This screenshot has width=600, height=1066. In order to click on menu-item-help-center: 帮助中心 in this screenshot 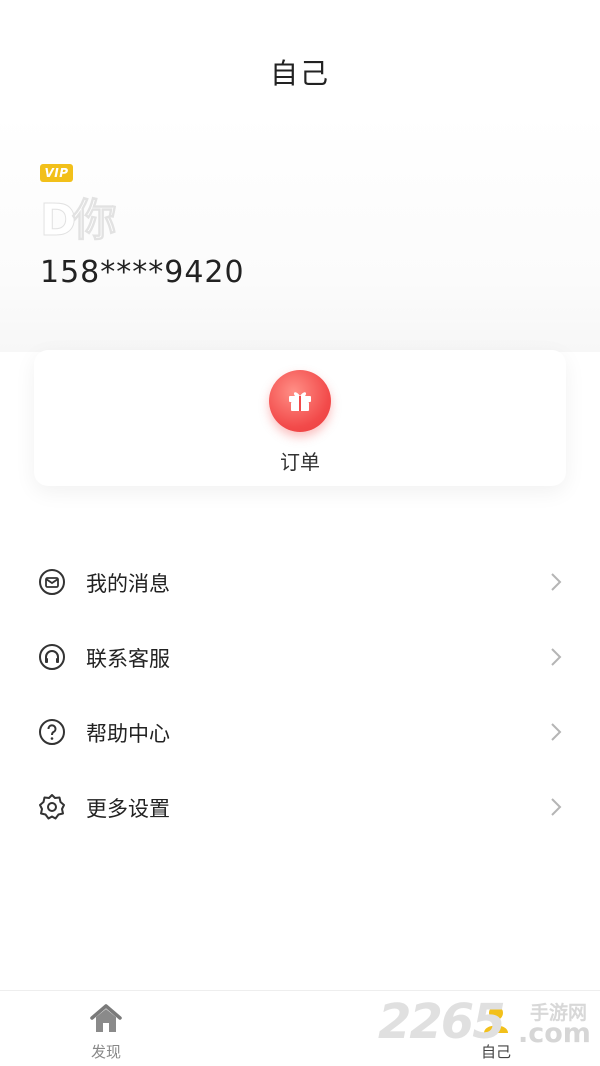, I will do `click(300, 731)`.